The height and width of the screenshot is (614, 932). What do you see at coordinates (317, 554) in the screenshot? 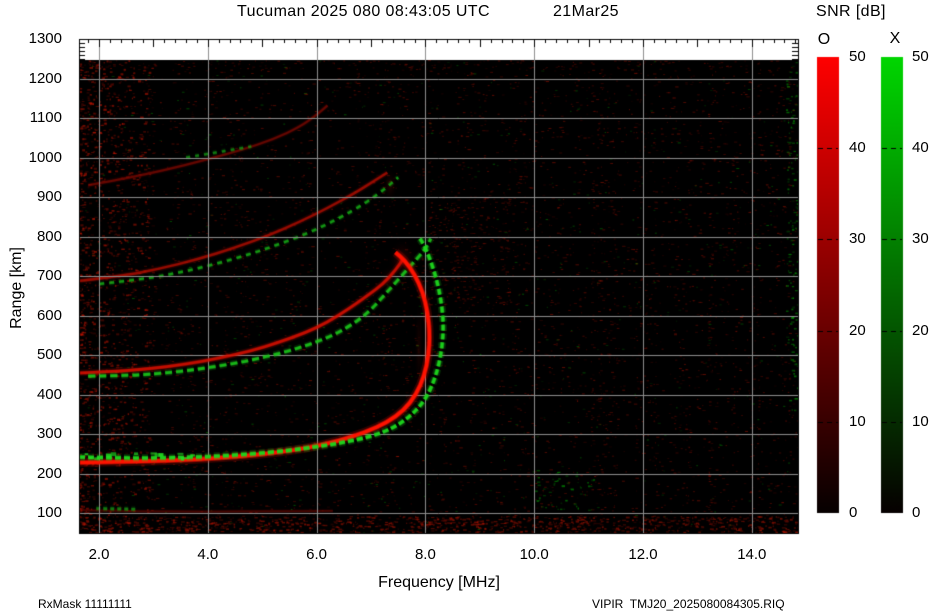
I see `x-axis-tick-label: 6.0` at bounding box center [317, 554].